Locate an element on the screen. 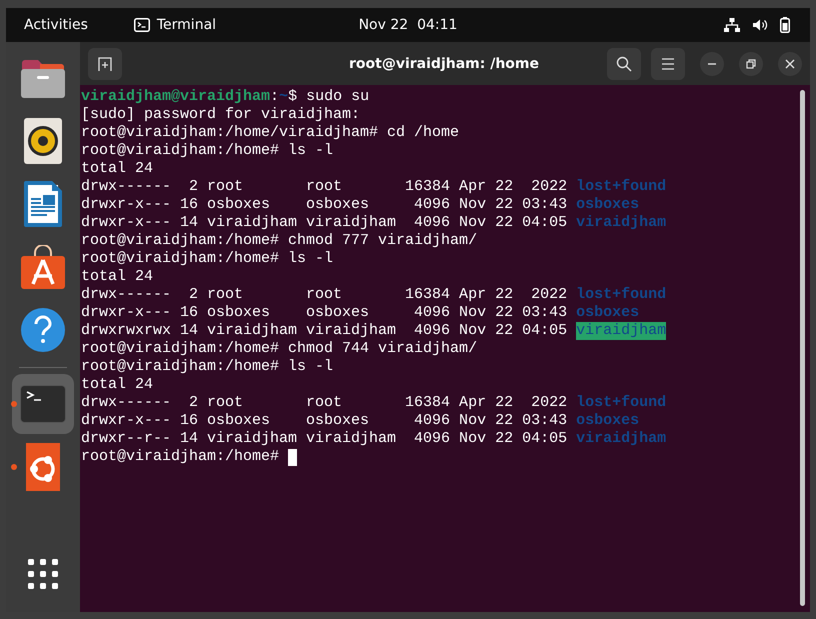  prompt-path-text: ~ is located at coordinates (283, 97).